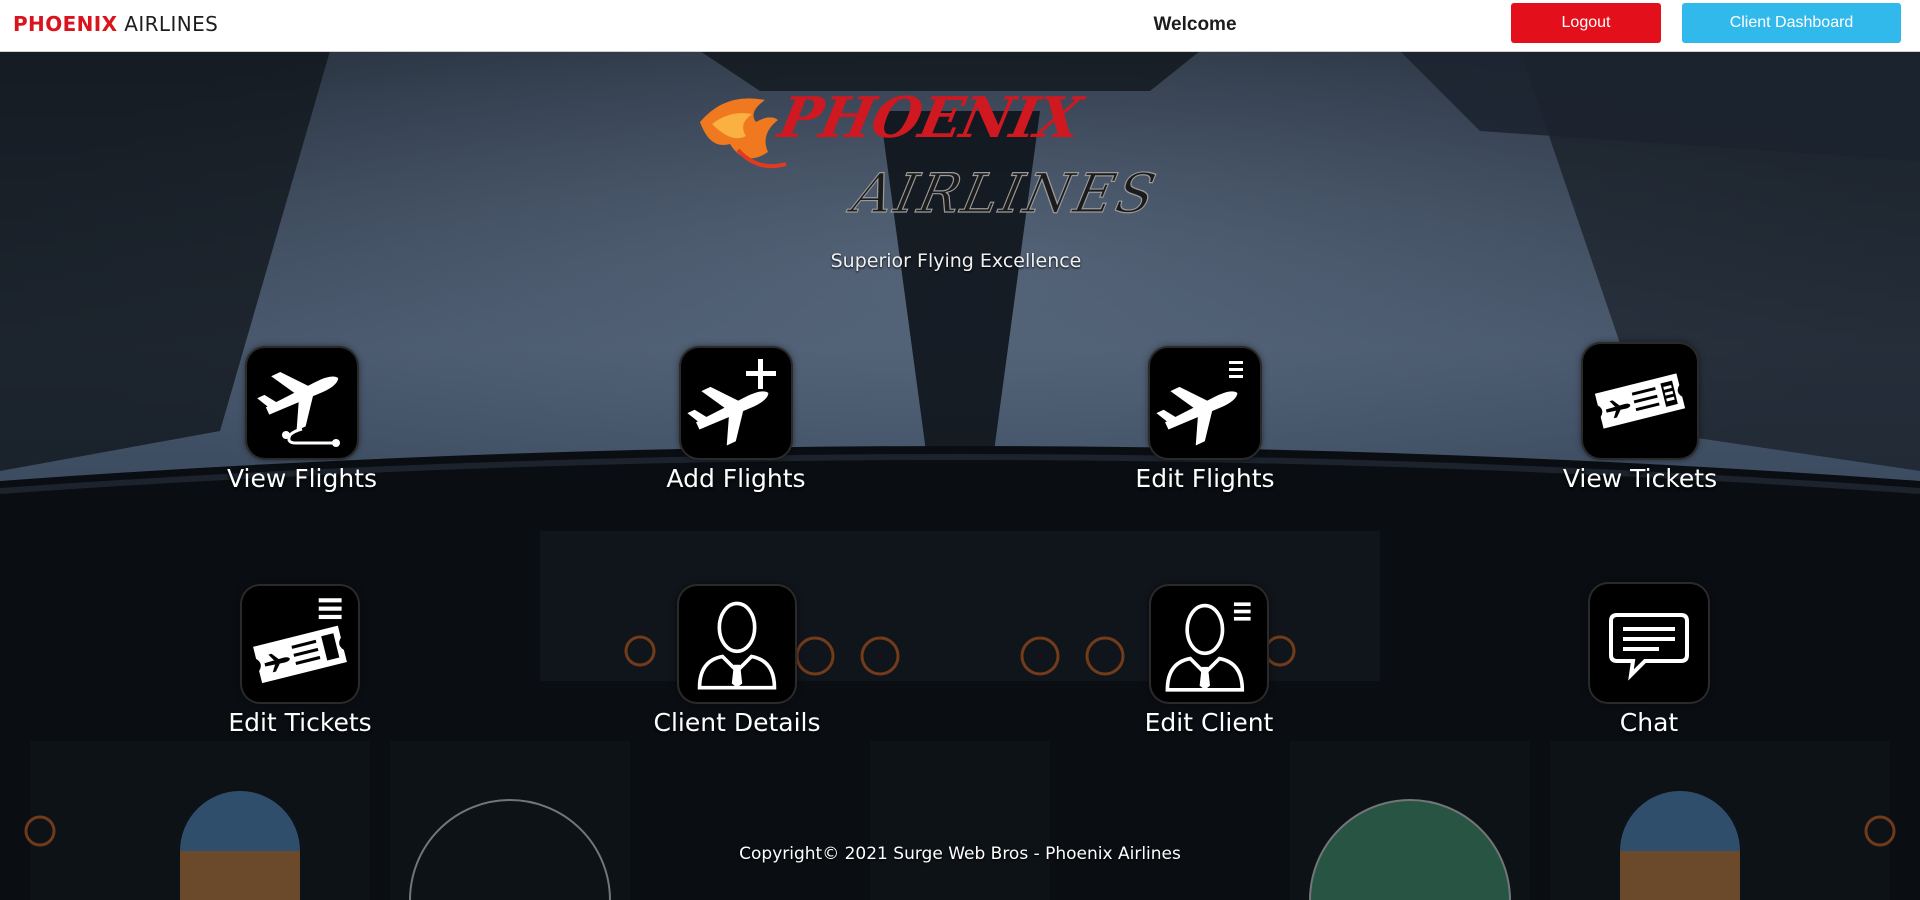  I want to click on tile-label: View Tickets, so click(1640, 478).